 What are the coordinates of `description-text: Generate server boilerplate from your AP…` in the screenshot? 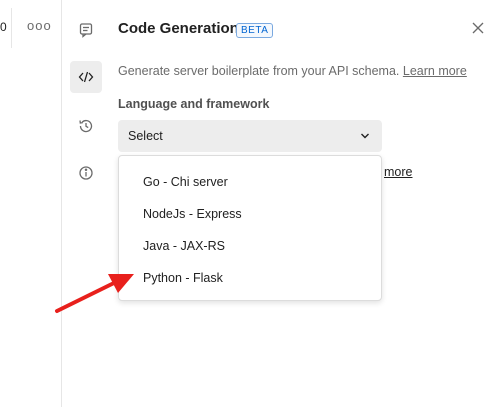 It's located at (259, 71).